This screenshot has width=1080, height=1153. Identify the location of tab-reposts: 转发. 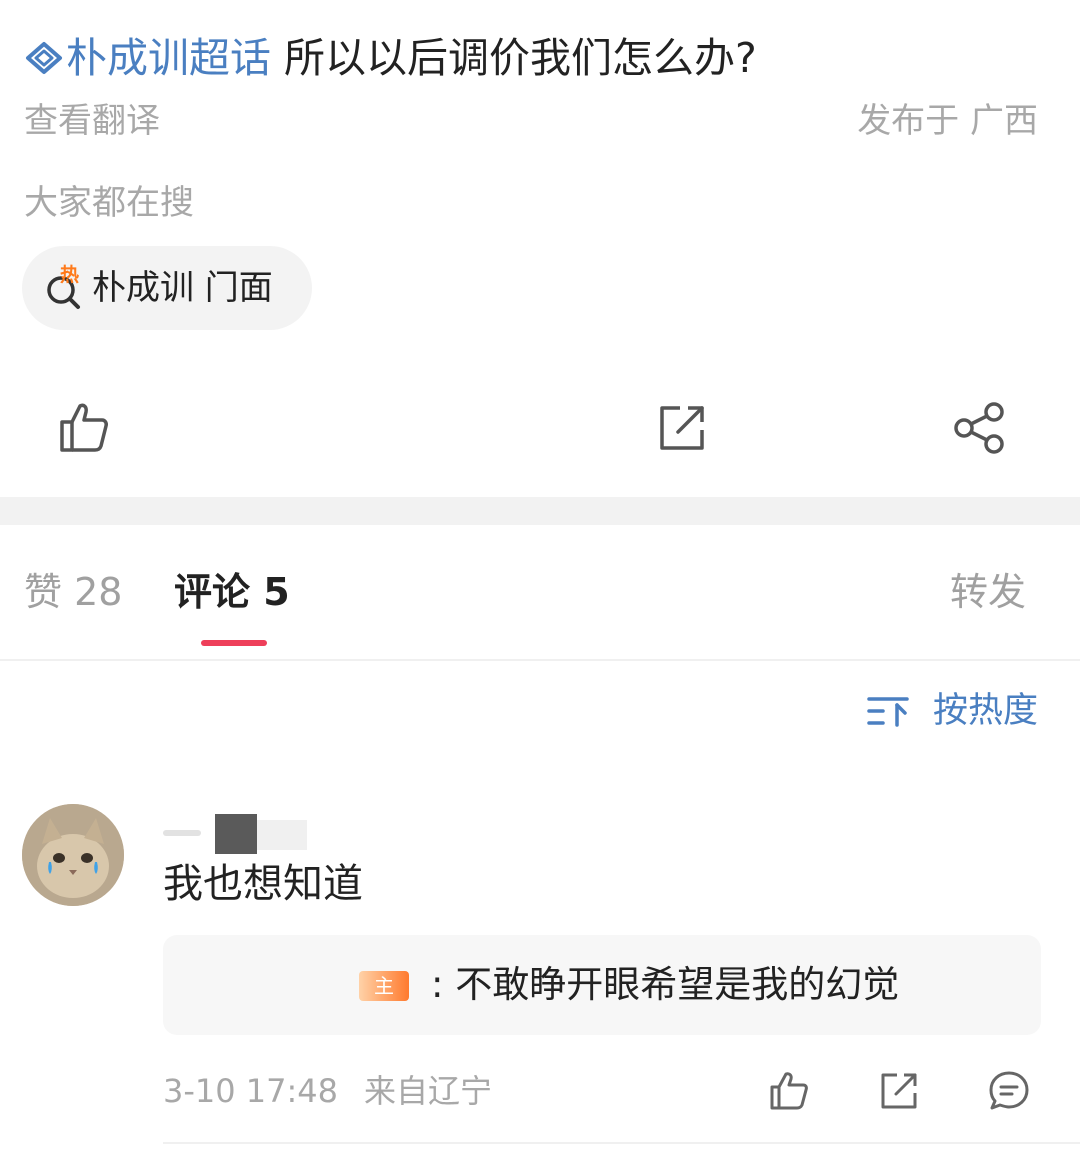
(988, 592).